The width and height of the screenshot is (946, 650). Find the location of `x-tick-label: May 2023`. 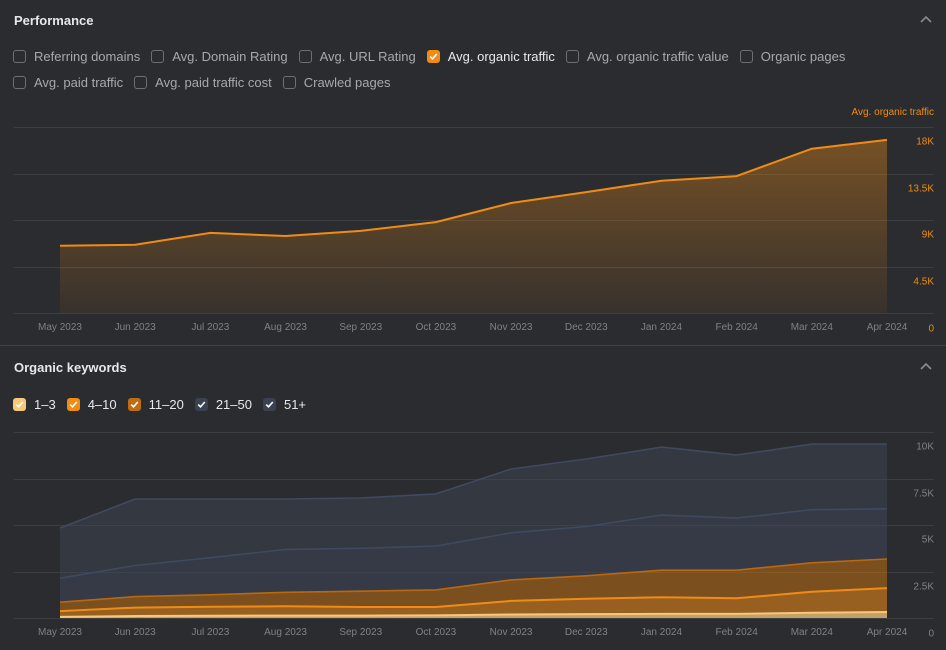

x-tick-label: May 2023 is located at coordinates (60, 632).